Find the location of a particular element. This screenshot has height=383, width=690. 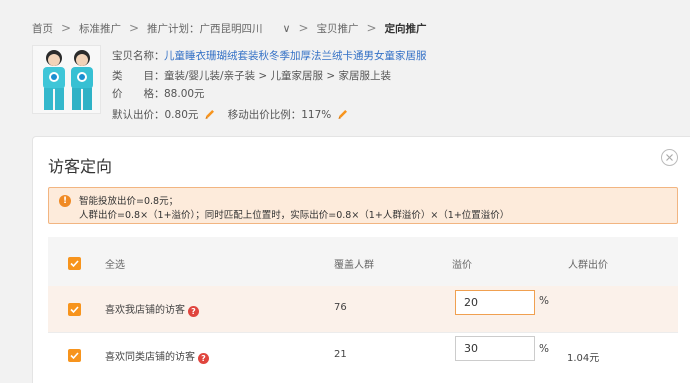

row-name-cell: 喜欢我店铺的访客? is located at coordinates (152, 309).